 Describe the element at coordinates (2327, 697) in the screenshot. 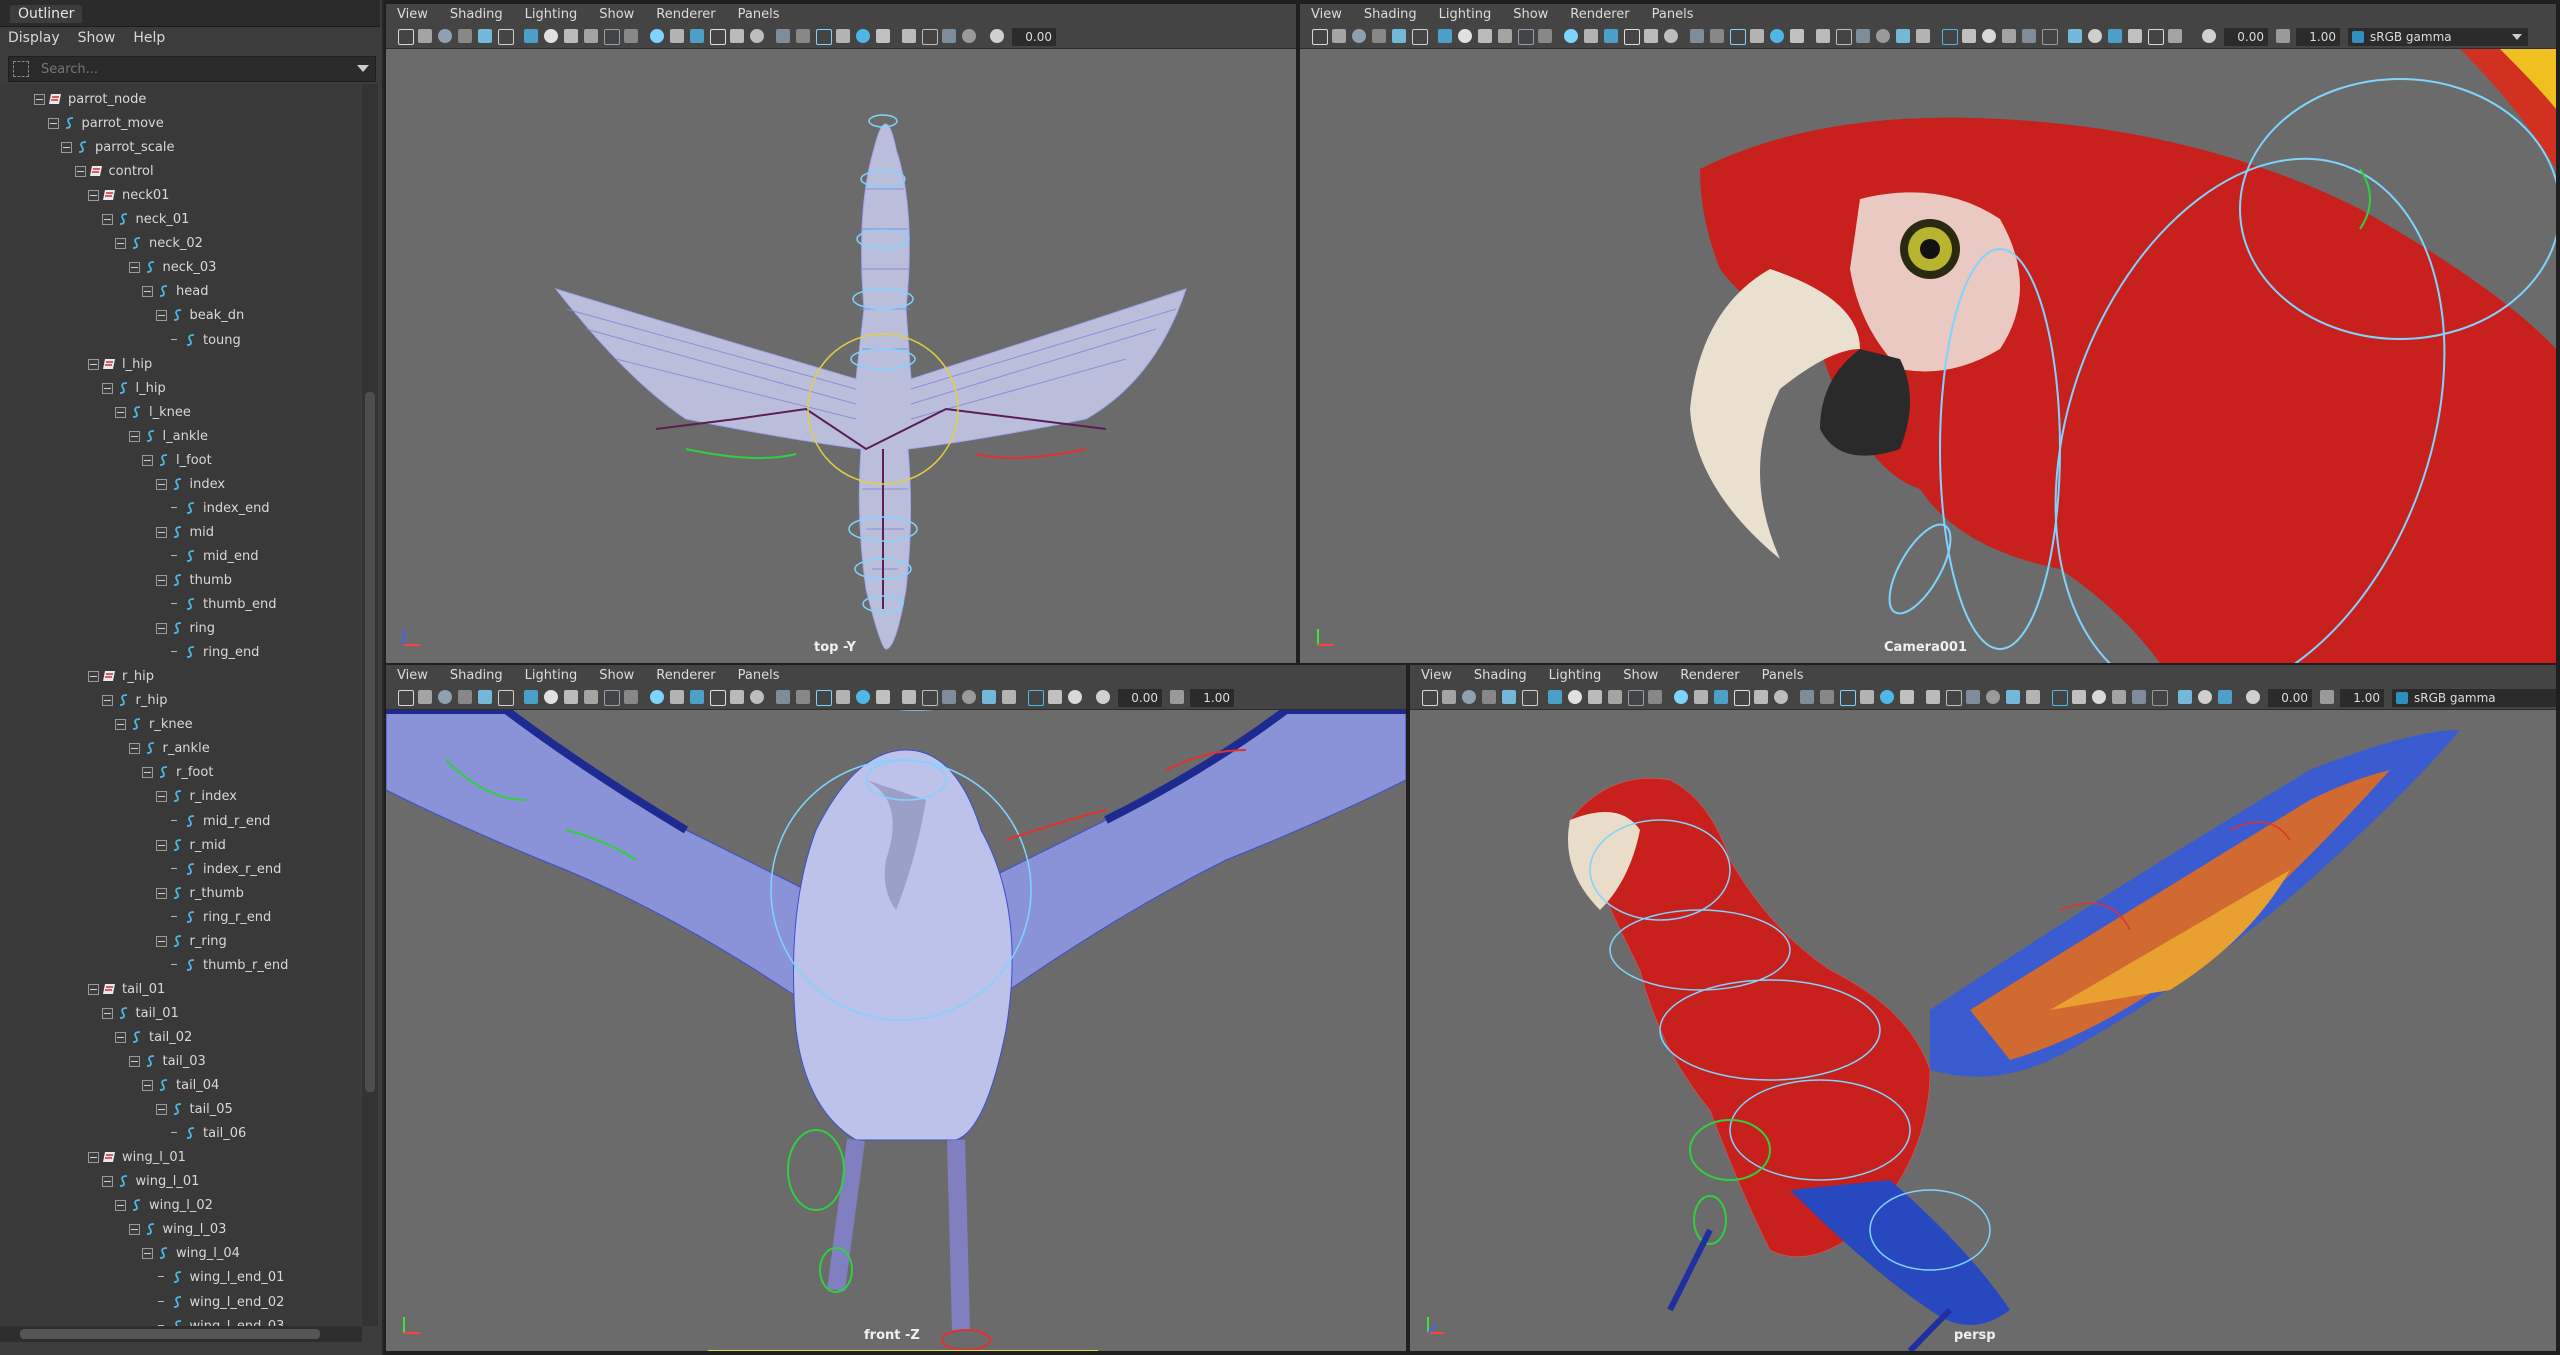

I see `gamma-icon` at that location.